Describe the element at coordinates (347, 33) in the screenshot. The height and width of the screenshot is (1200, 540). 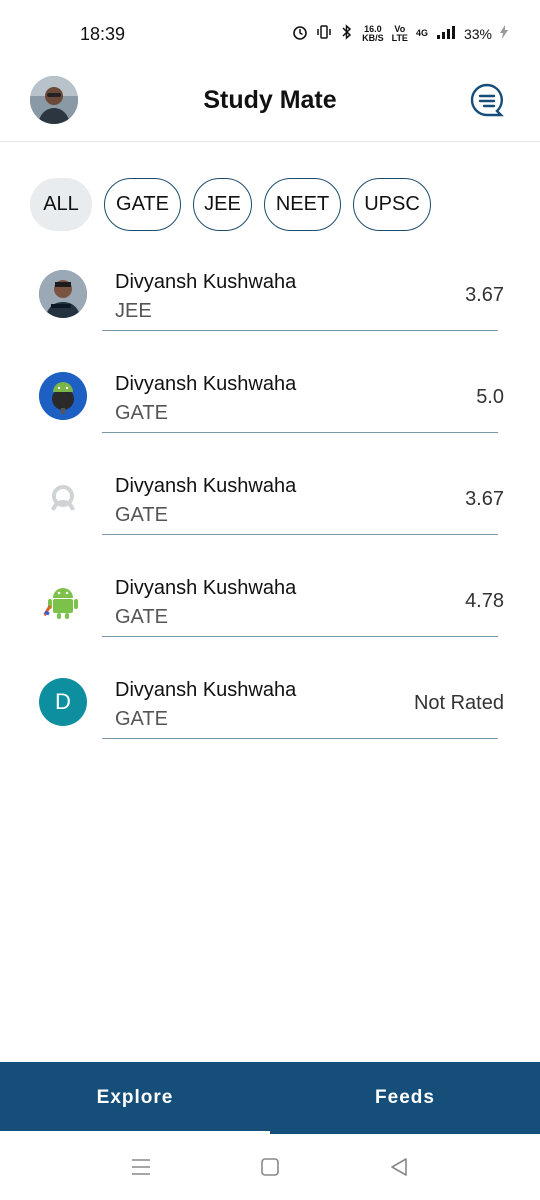
I see `bluetooth-icon` at that location.